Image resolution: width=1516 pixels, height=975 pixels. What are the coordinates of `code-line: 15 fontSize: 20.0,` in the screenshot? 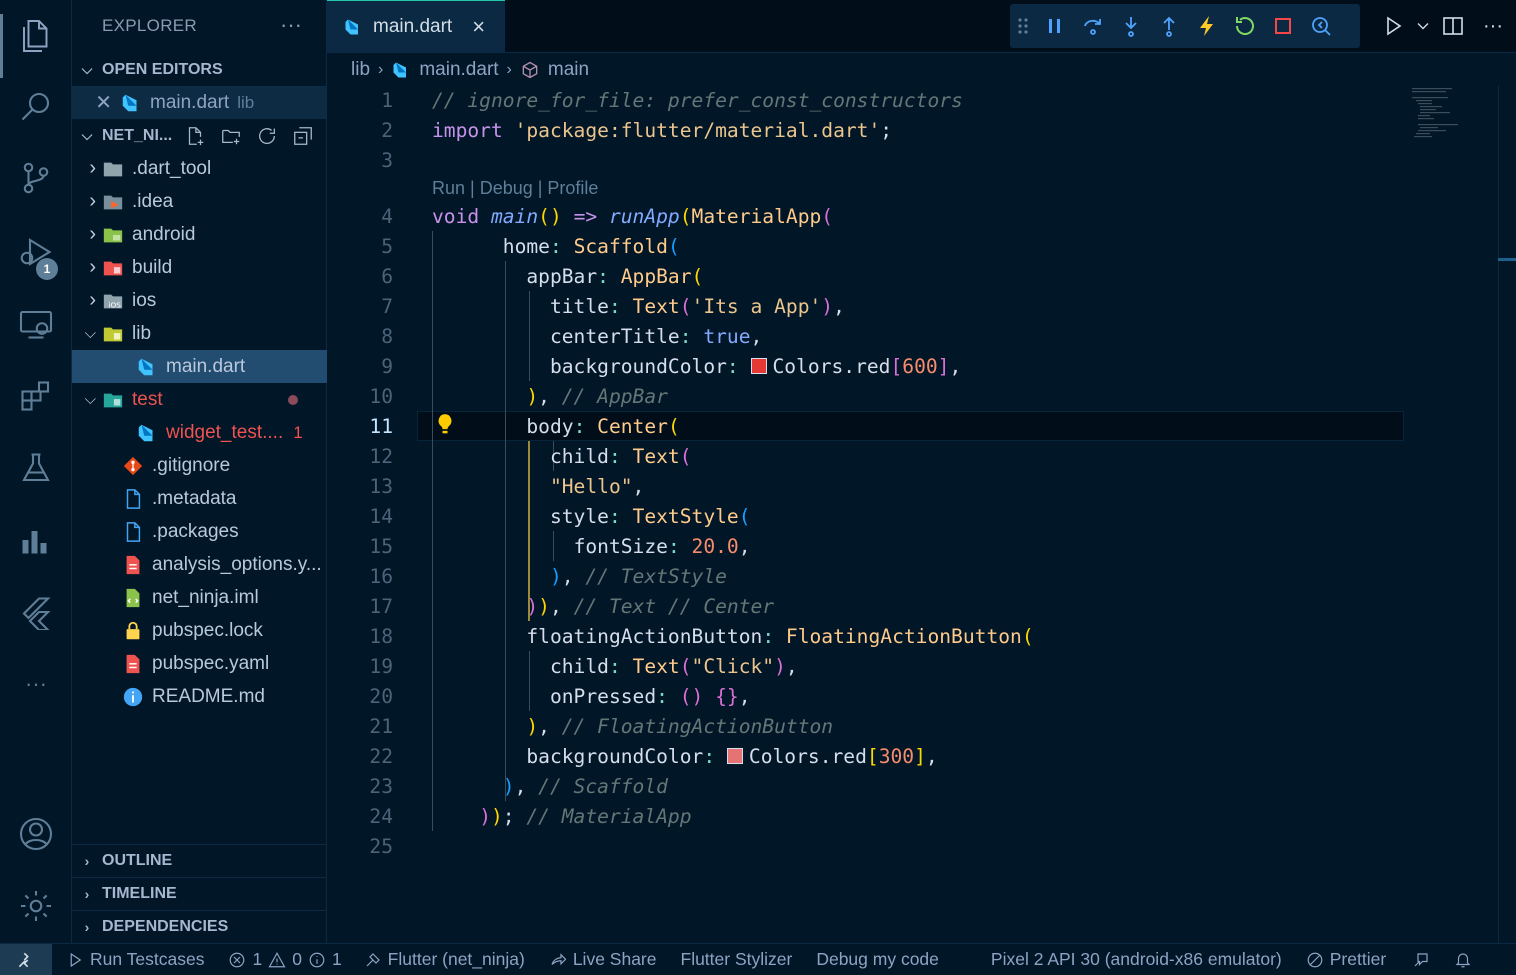 It's located at (867, 547).